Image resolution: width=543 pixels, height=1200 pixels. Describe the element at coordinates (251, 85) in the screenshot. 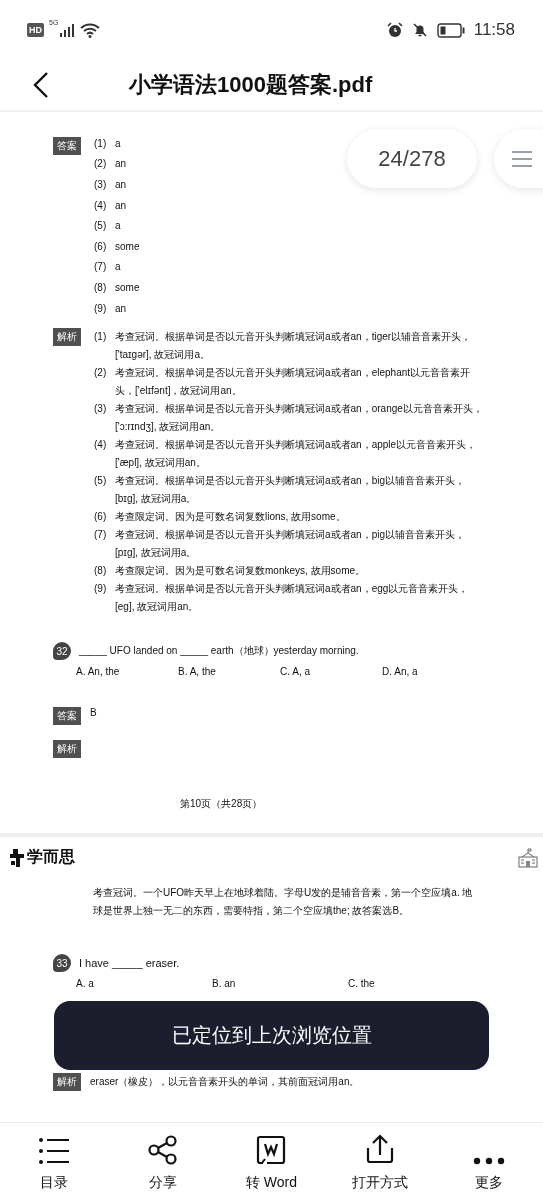

I see `document-title: 小学语法1000题答案.pdf` at that location.